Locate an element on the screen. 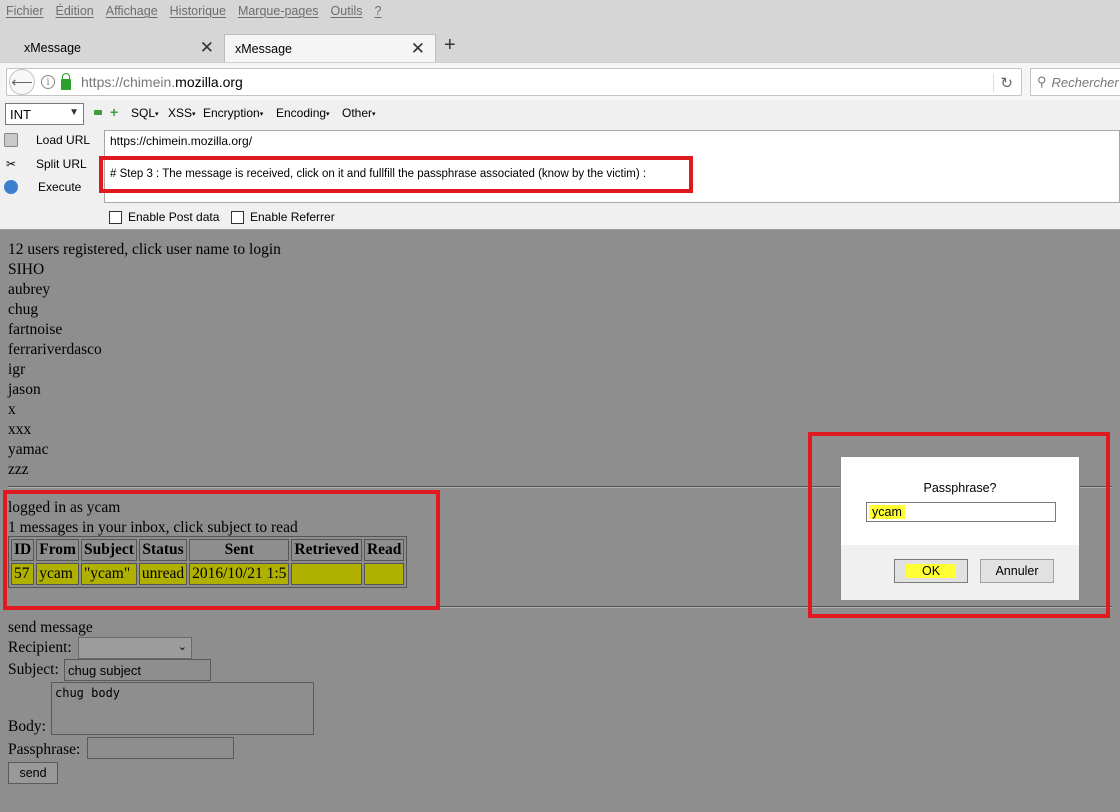 This screenshot has width=1120, height=812. xss-menu: XSS▾ is located at coordinates (182, 113).